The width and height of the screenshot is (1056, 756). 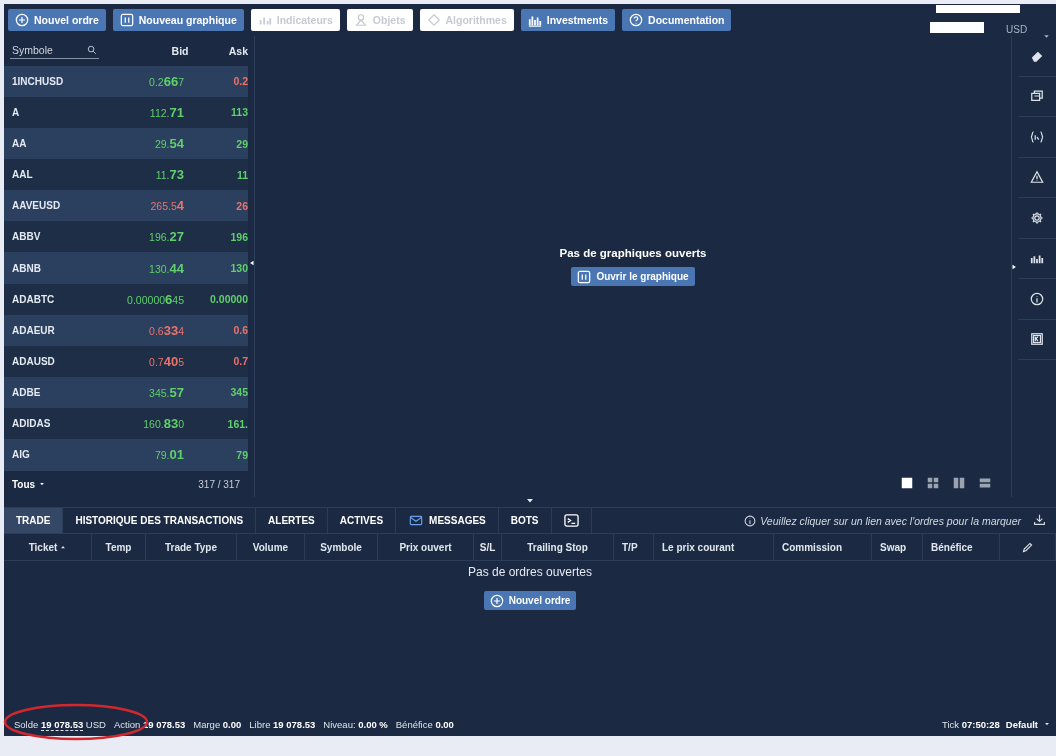 I want to click on symbol-name: AIG, so click(x=57, y=455).